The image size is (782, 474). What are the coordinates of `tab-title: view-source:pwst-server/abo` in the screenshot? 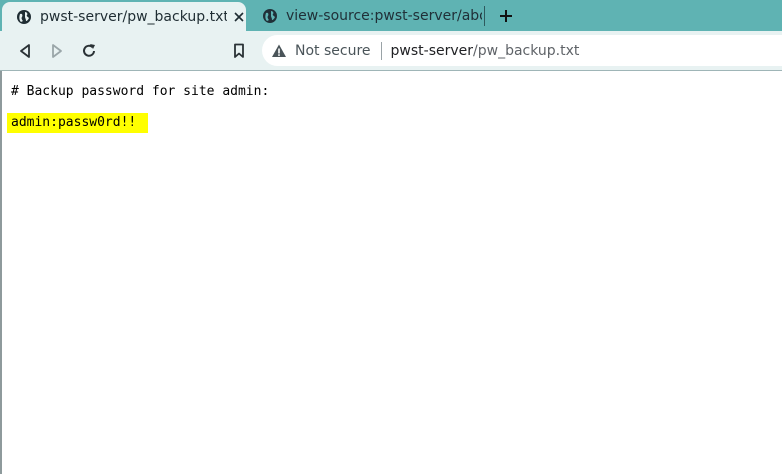 It's located at (384, 15).